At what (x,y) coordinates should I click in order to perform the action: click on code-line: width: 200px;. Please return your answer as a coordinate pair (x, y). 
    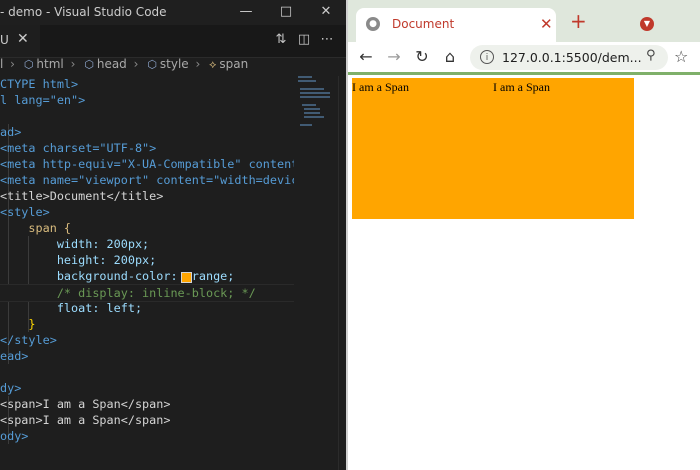
    Looking at the image, I should click on (75, 244).